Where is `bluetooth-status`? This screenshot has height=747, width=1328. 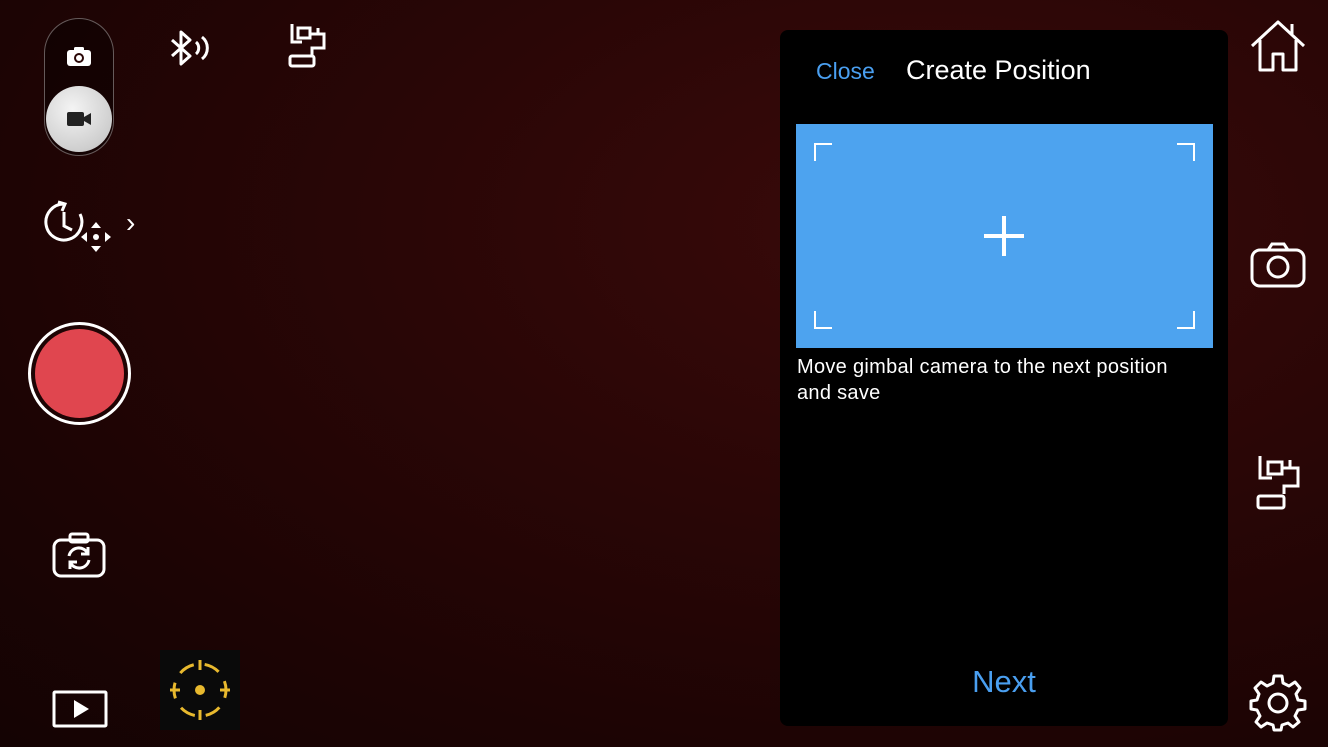
bluetooth-status is located at coordinates (190, 48).